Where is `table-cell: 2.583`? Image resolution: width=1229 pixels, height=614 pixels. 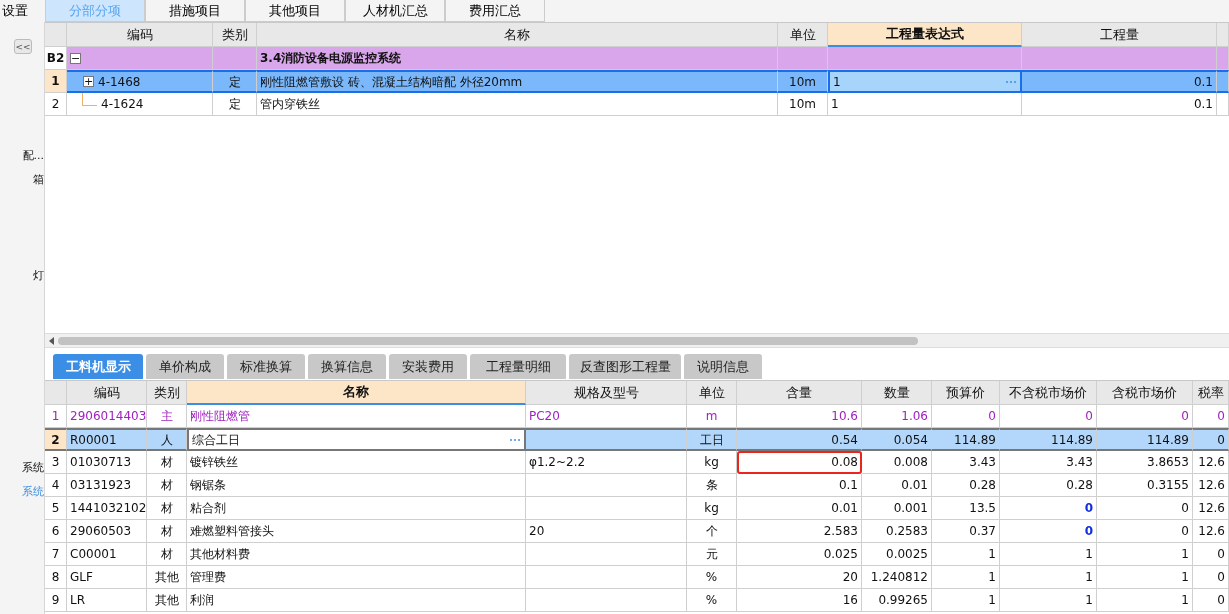 table-cell: 2.583 is located at coordinates (799, 531).